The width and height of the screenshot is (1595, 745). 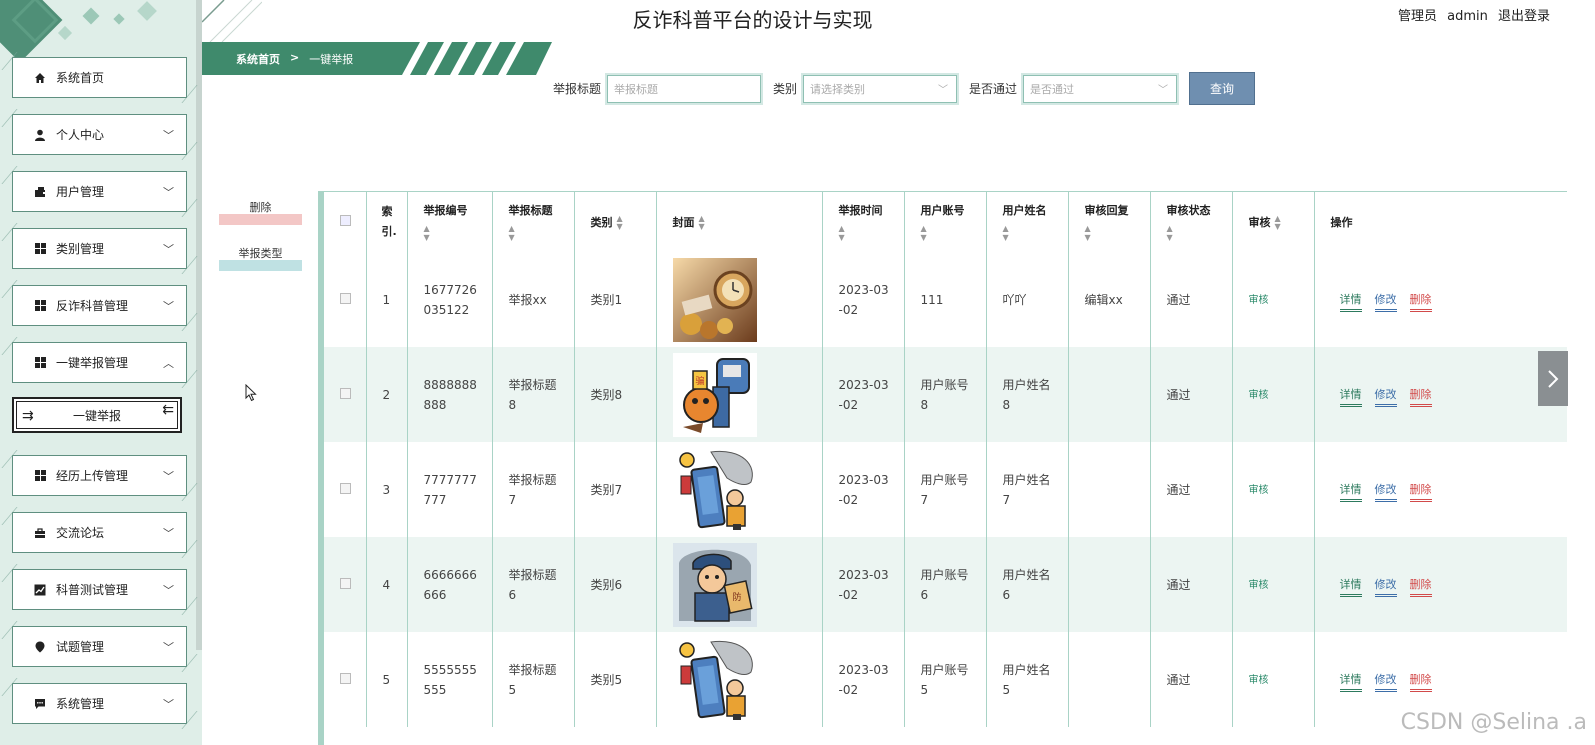 I want to click on cell-index: 1, so click(x=387, y=299).